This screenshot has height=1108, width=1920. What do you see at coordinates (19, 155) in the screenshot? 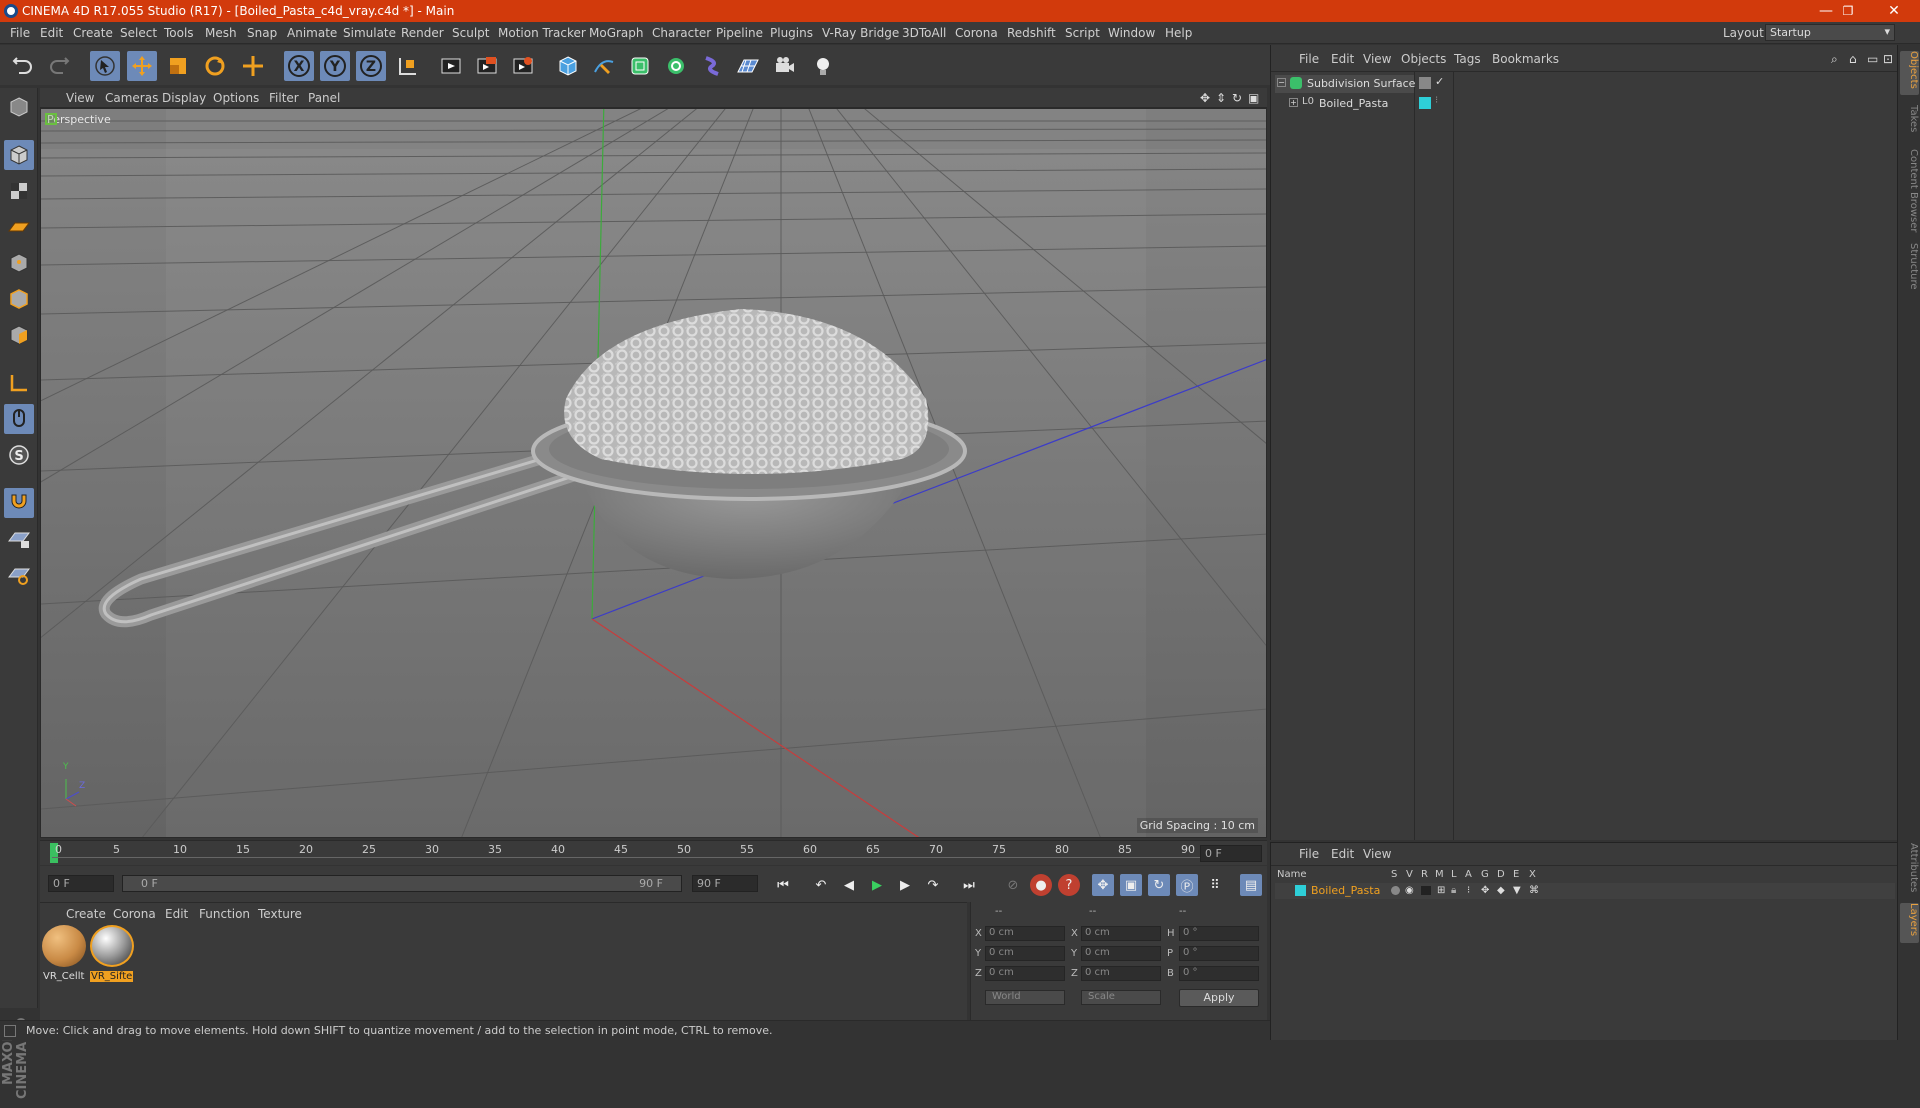
I see `model-mode-icon` at bounding box center [19, 155].